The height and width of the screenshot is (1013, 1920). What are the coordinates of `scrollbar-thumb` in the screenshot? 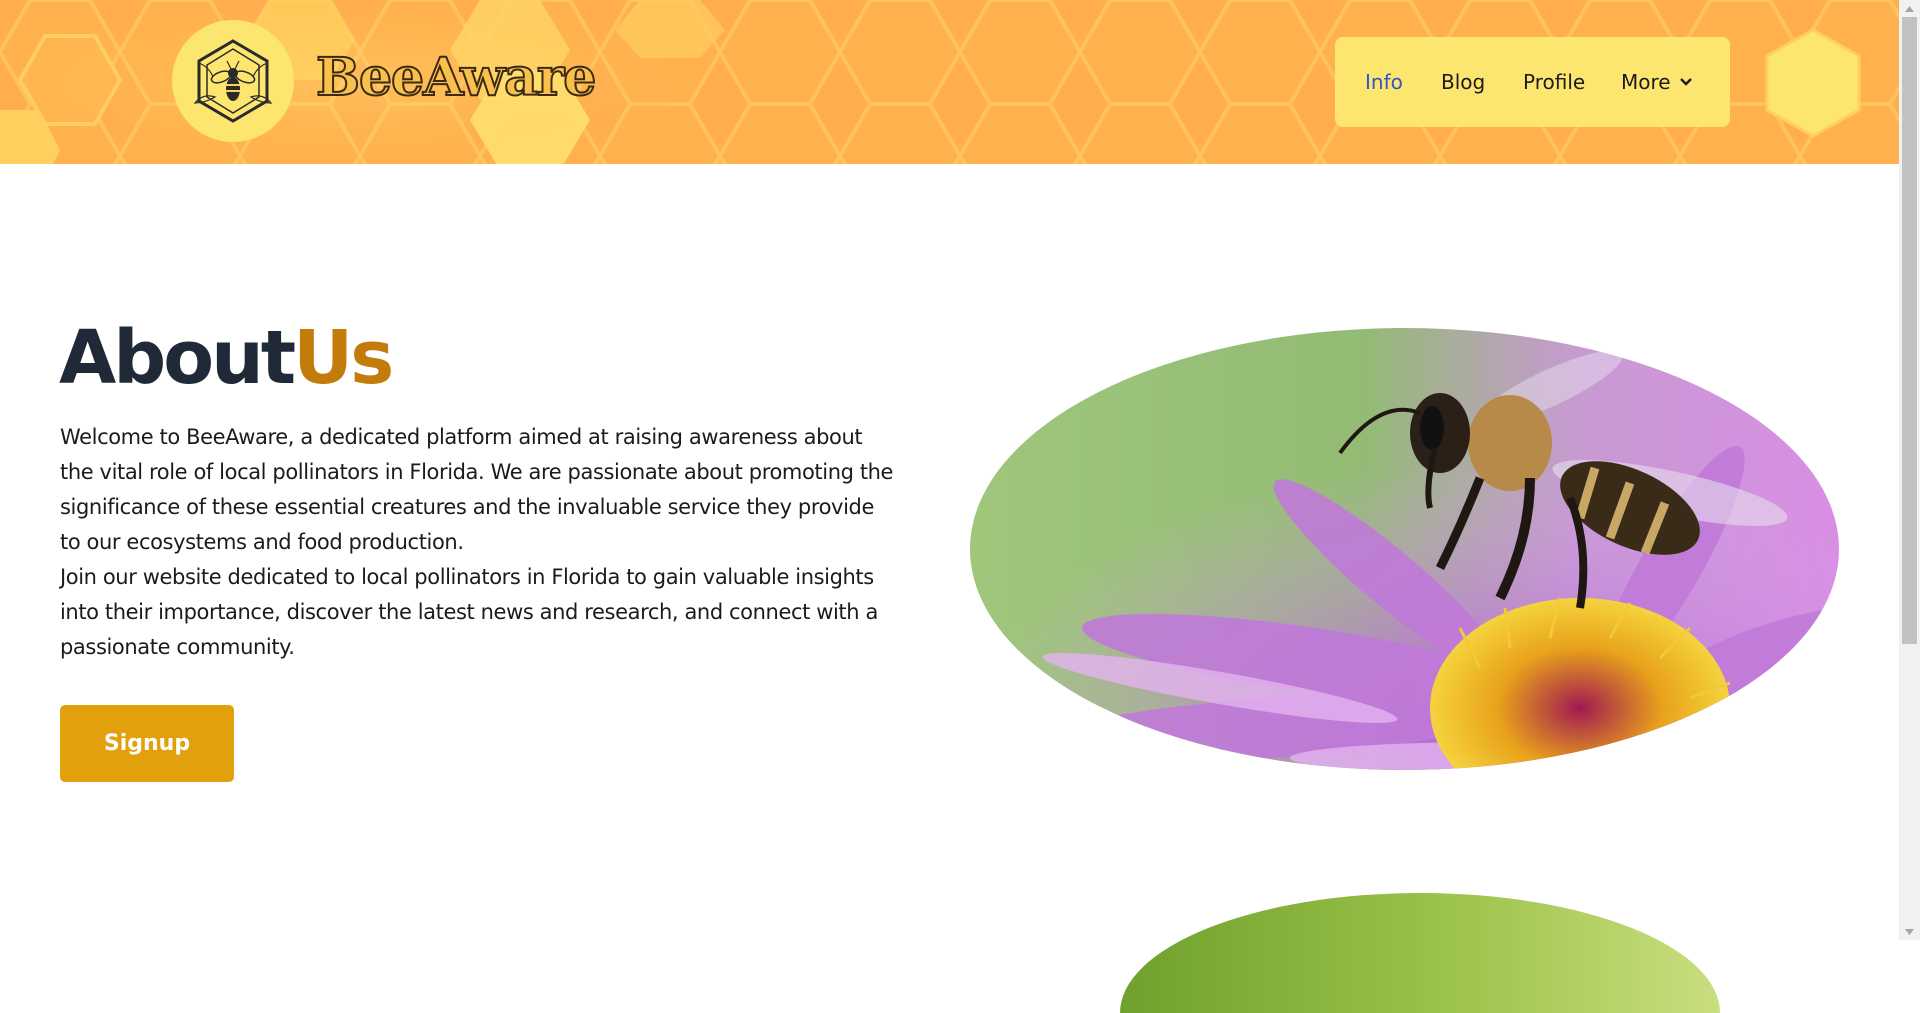 It's located at (1909, 330).